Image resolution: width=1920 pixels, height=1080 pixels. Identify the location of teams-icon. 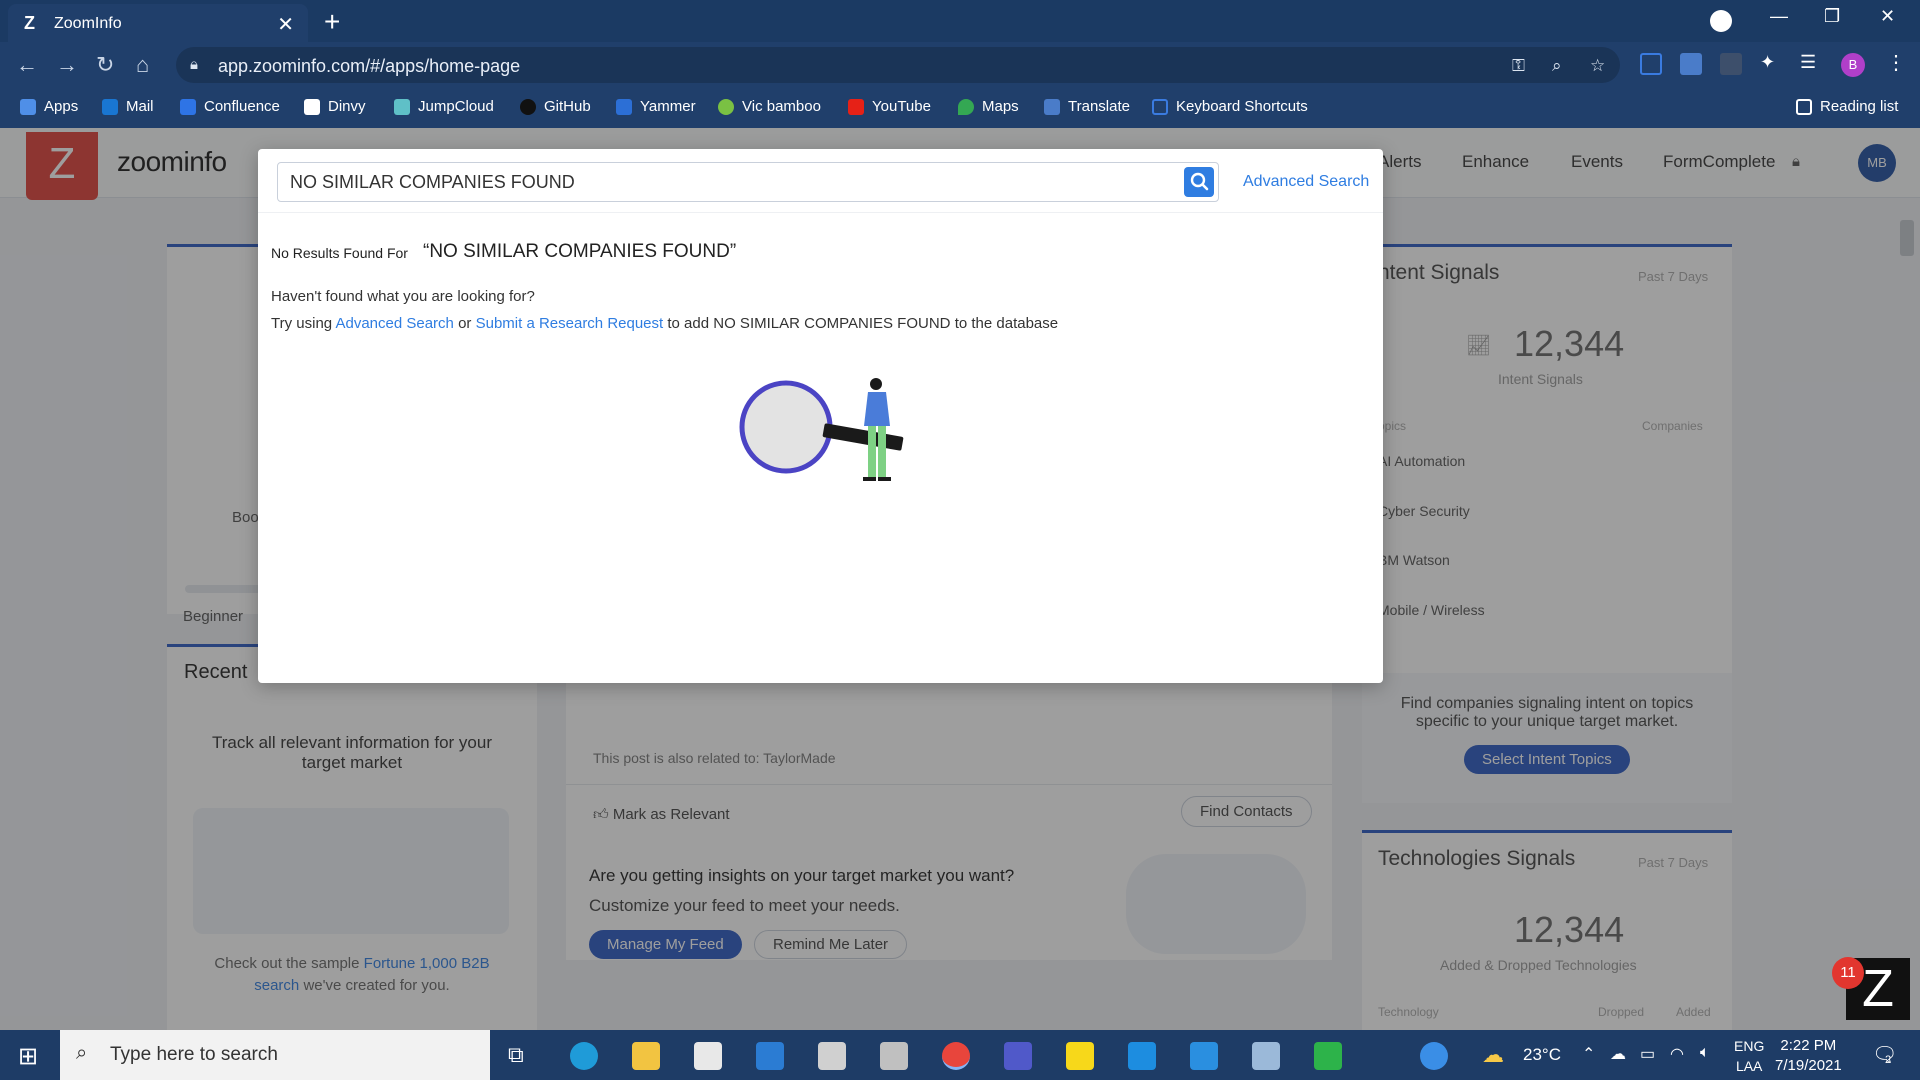
(1018, 1056).